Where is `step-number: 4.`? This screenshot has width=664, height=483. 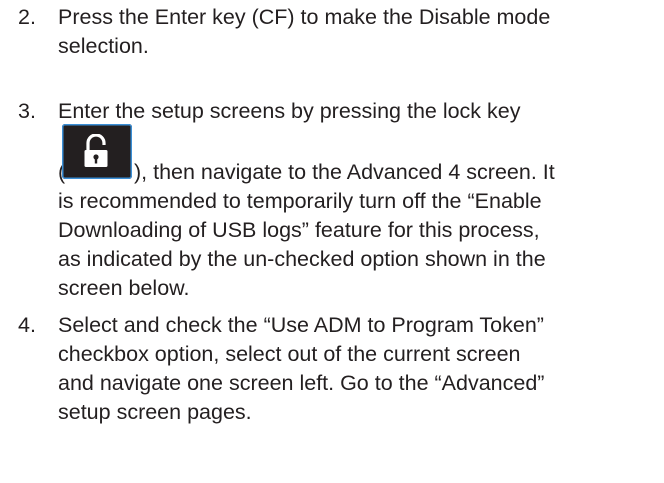 step-number: 4. is located at coordinates (27, 325).